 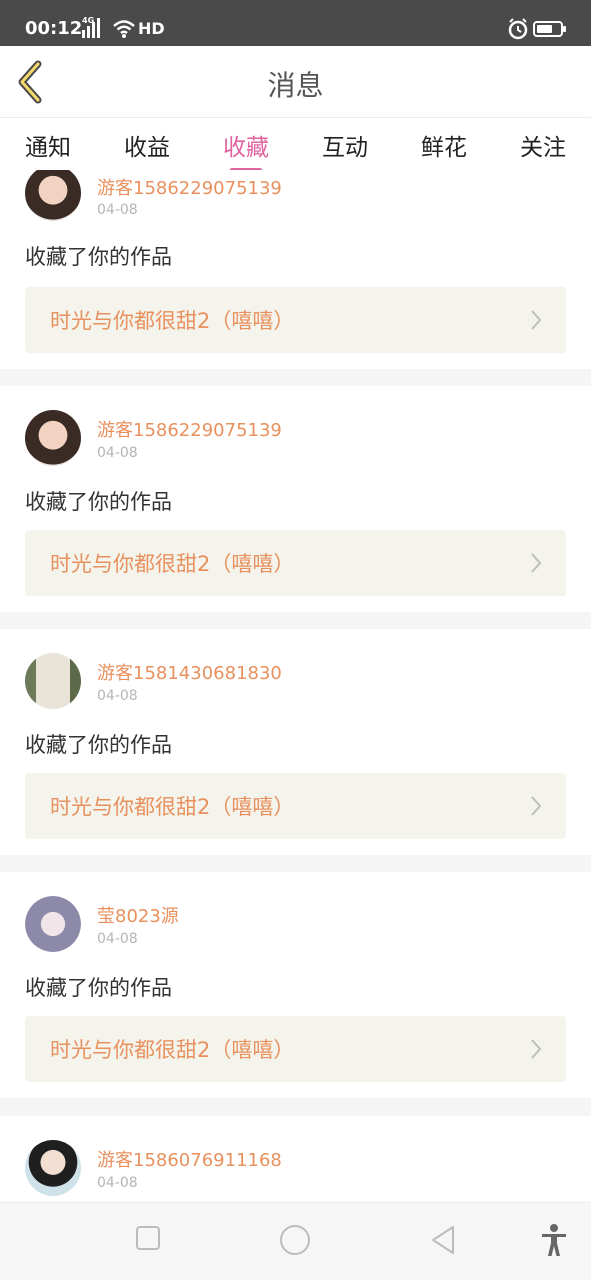 What do you see at coordinates (295, 85) in the screenshot?
I see `page-title: 消息` at bounding box center [295, 85].